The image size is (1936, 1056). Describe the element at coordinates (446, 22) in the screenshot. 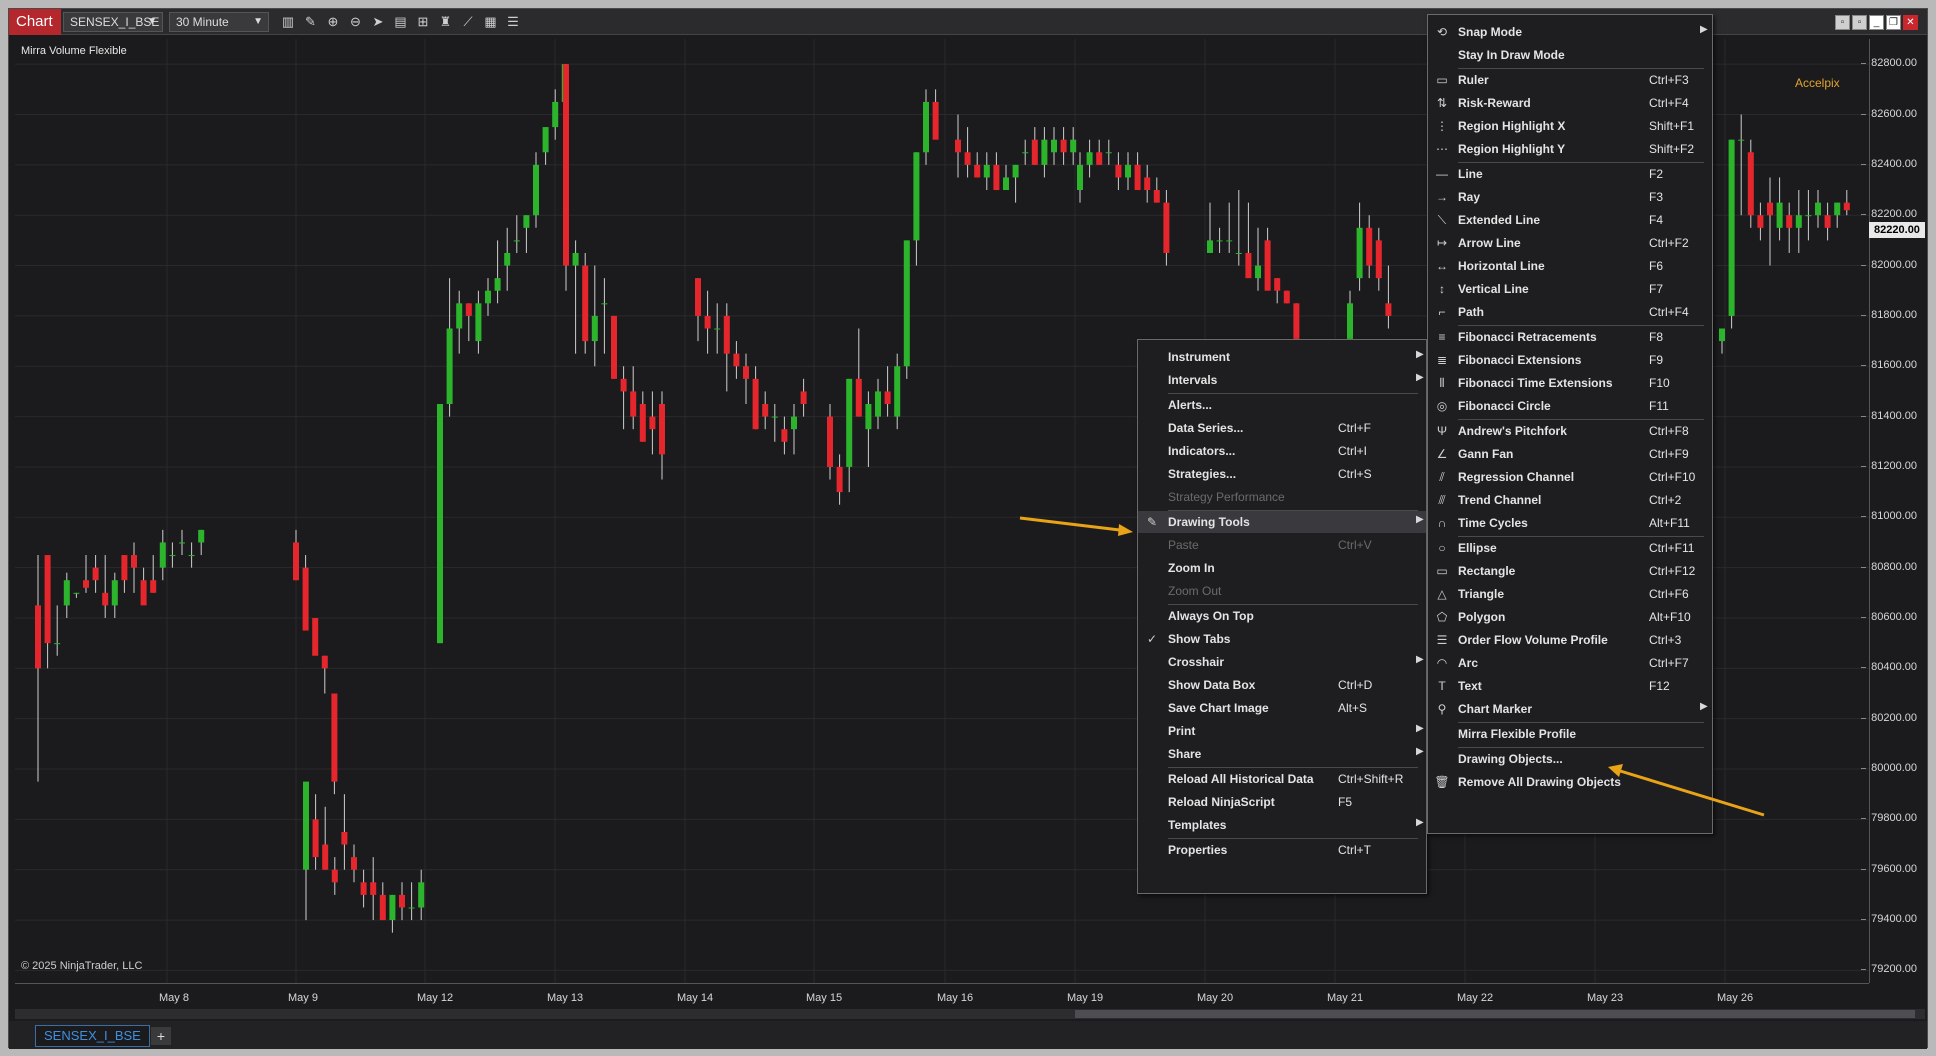

I see `strategy-icon: ♜` at that location.